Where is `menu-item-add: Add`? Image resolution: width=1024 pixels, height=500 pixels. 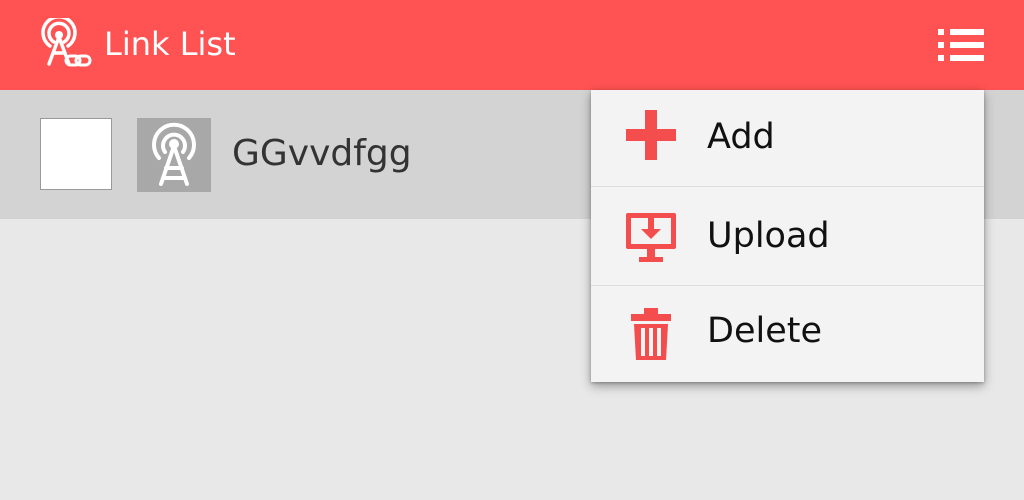 menu-item-add: Add is located at coordinates (787, 138).